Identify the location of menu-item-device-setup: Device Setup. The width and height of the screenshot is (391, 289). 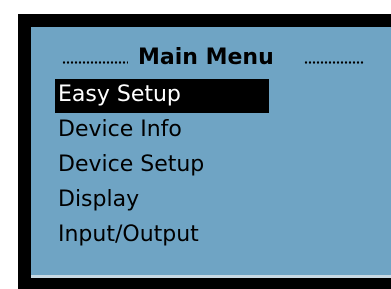
(223, 166).